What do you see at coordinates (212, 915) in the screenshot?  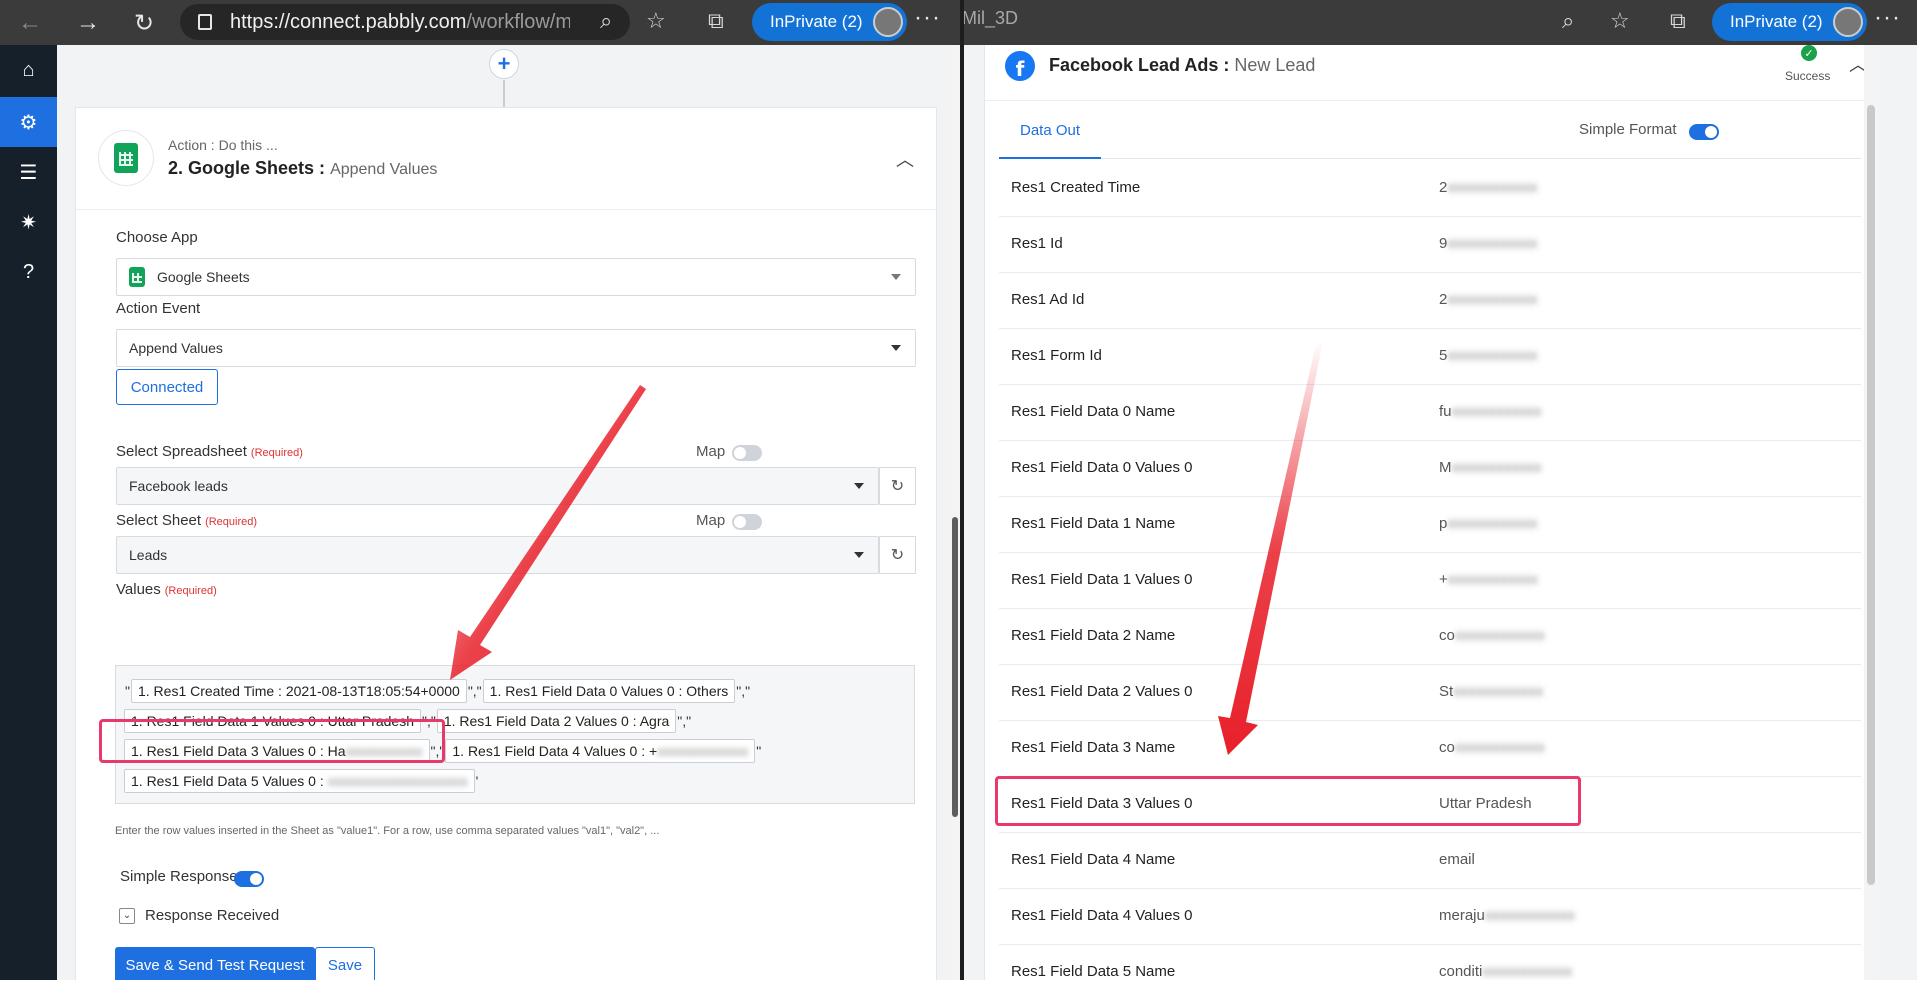 I see `response-received-label: Response Received` at bounding box center [212, 915].